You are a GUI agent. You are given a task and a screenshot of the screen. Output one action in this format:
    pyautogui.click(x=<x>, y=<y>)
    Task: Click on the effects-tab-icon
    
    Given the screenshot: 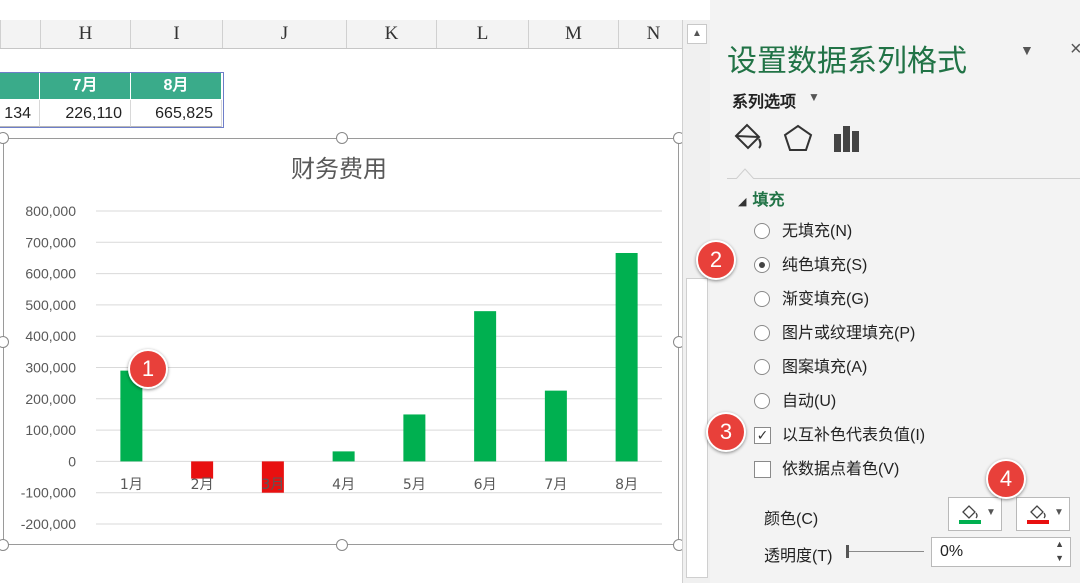 What is the action you would take?
    pyautogui.click(x=798, y=138)
    